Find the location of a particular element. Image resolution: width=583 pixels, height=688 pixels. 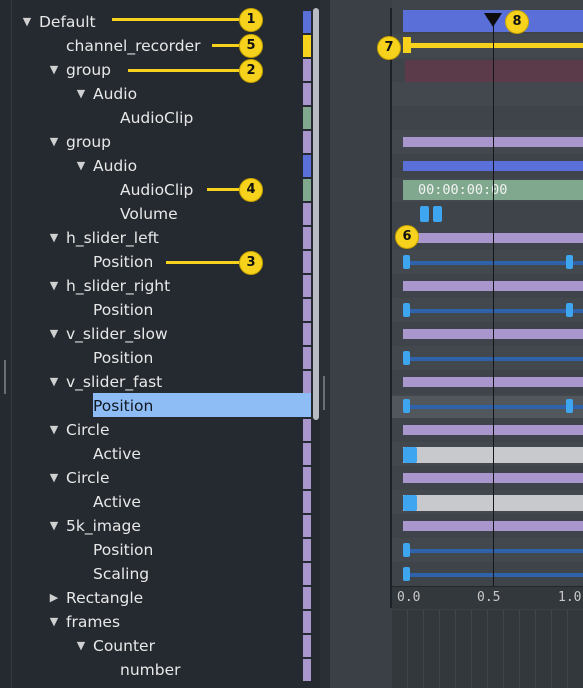

left-resize-grip is located at coordinates (5, 377).